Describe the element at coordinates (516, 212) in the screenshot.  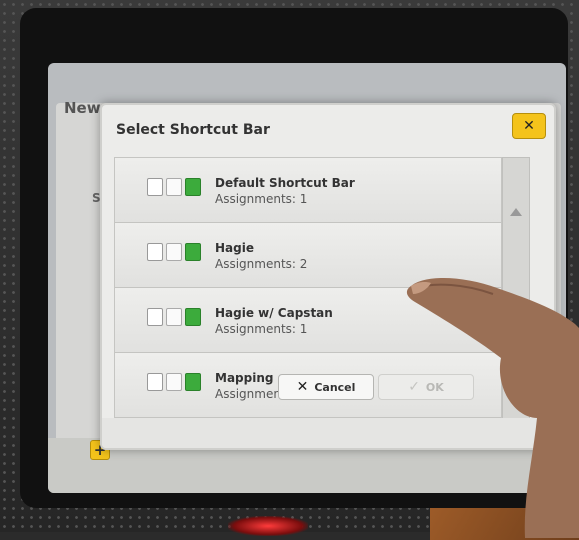
I see `scroll-up-arrow-icon` at that location.